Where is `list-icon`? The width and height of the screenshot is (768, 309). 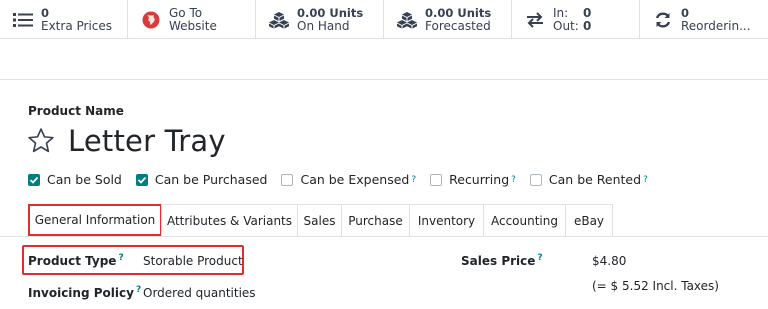
list-icon is located at coordinates (23, 20).